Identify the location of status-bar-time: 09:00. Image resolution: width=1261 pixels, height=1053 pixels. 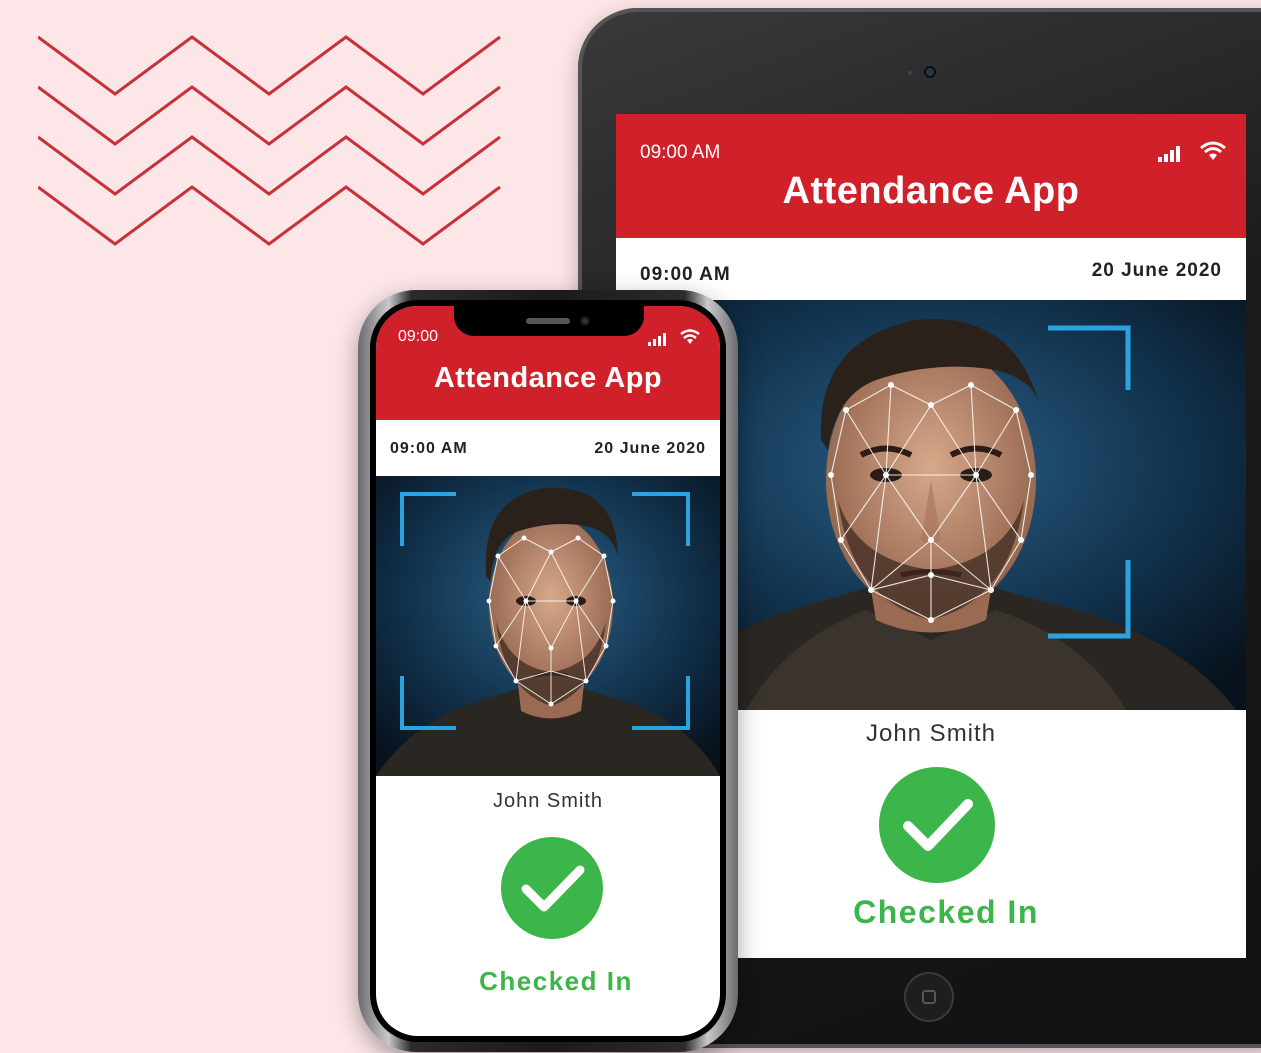
(418, 336).